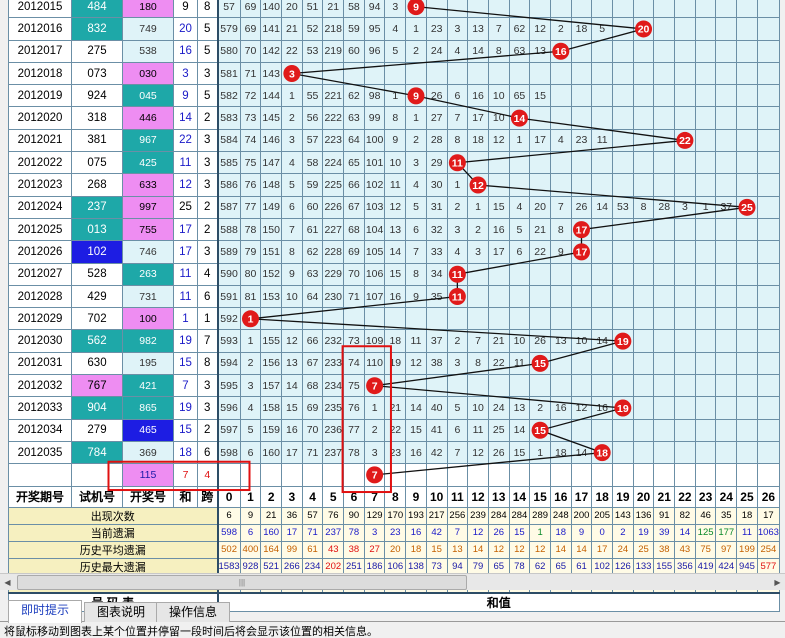 This screenshot has height=638, width=785. Describe the element at coordinates (777, 582) in the screenshot. I see `scroll-right-icon: ▶` at that location.